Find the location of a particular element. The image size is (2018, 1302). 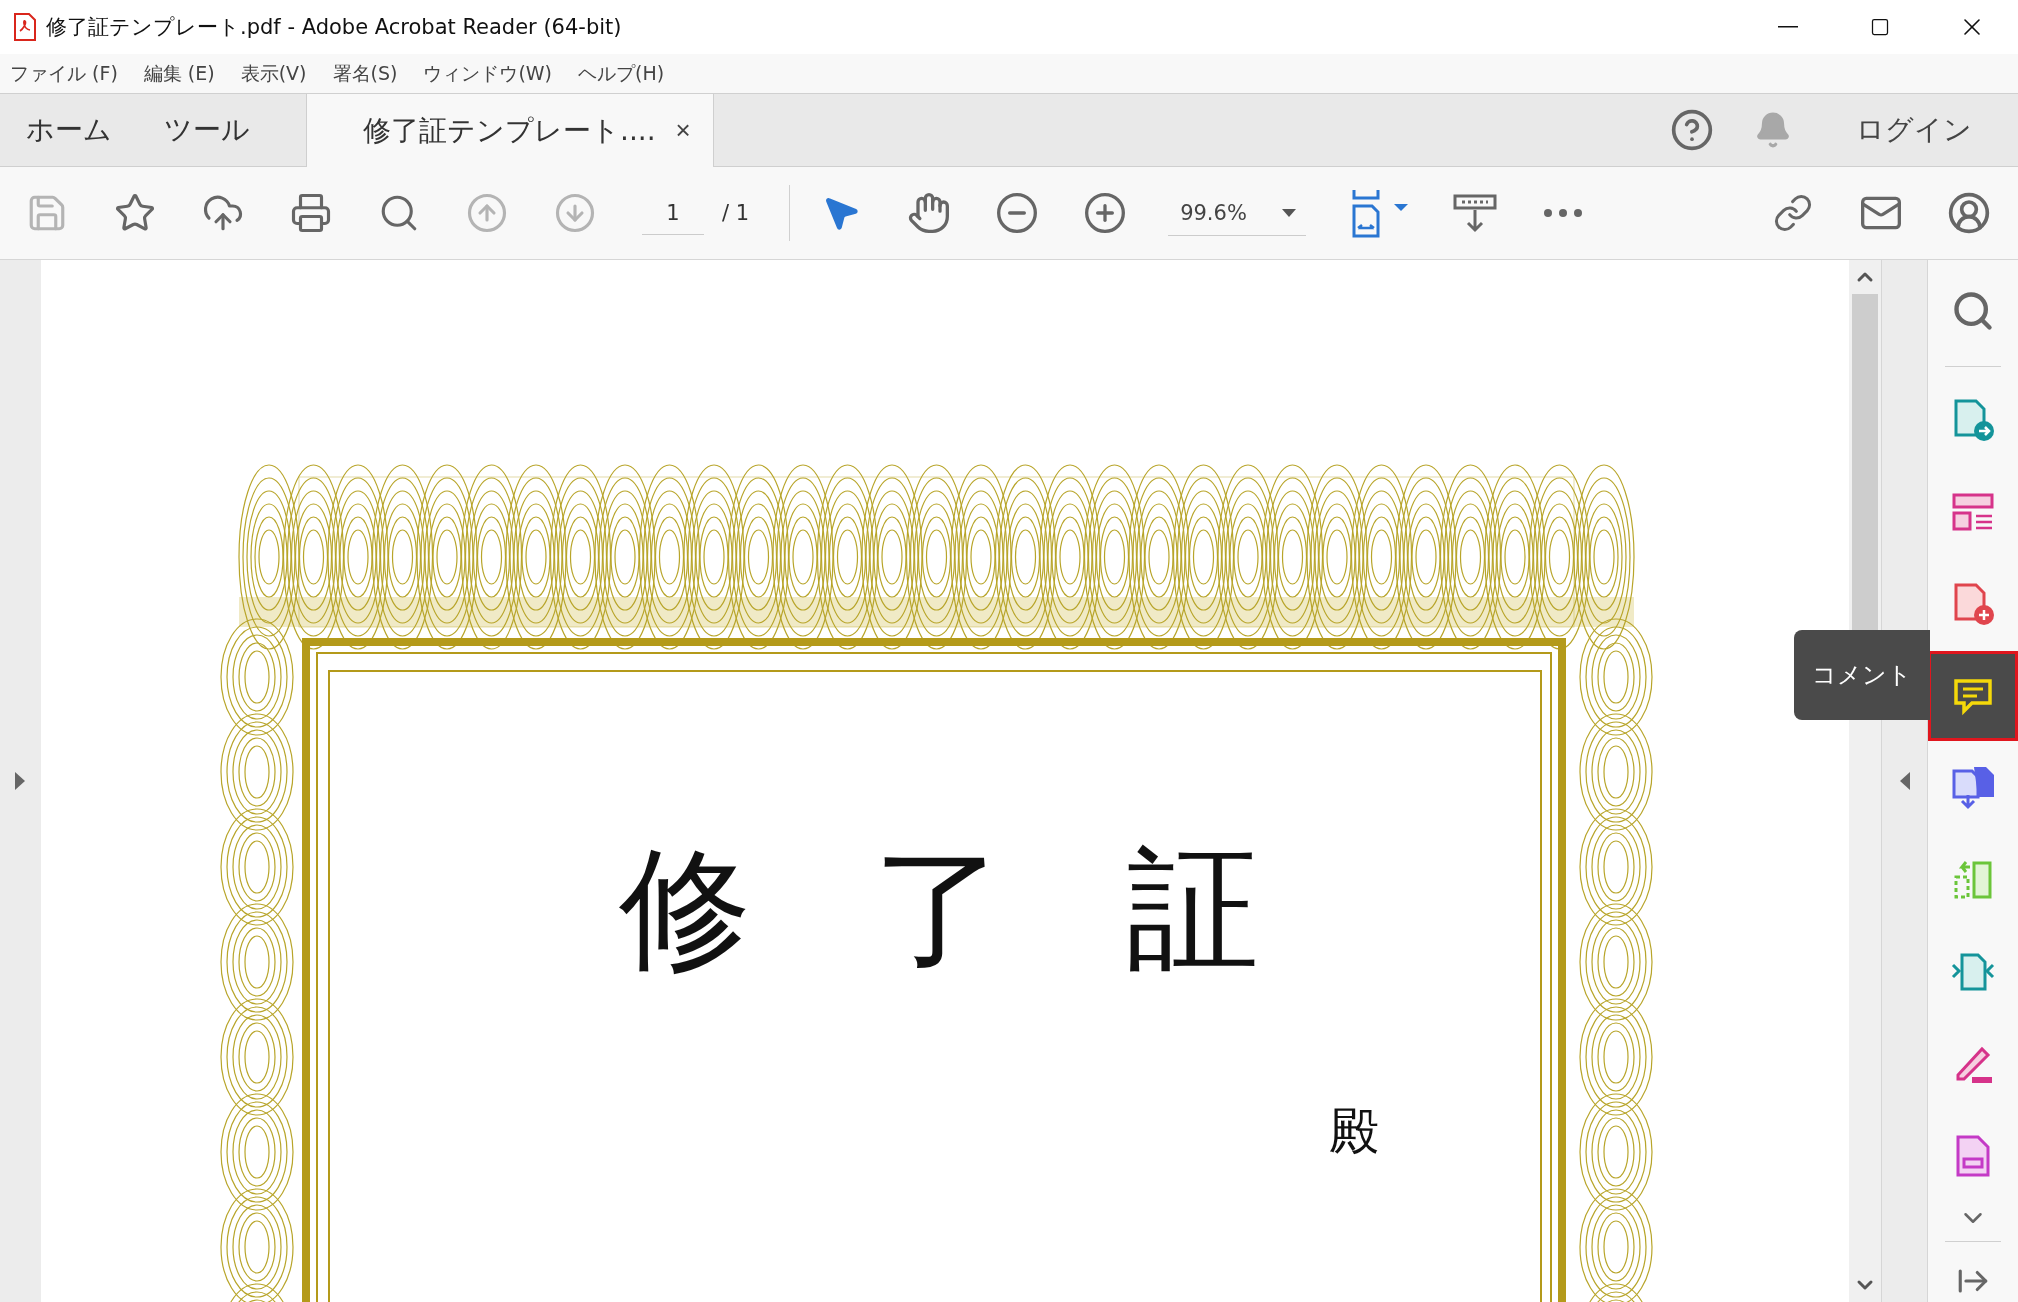

menu-item: 編集 (E) is located at coordinates (179, 73).